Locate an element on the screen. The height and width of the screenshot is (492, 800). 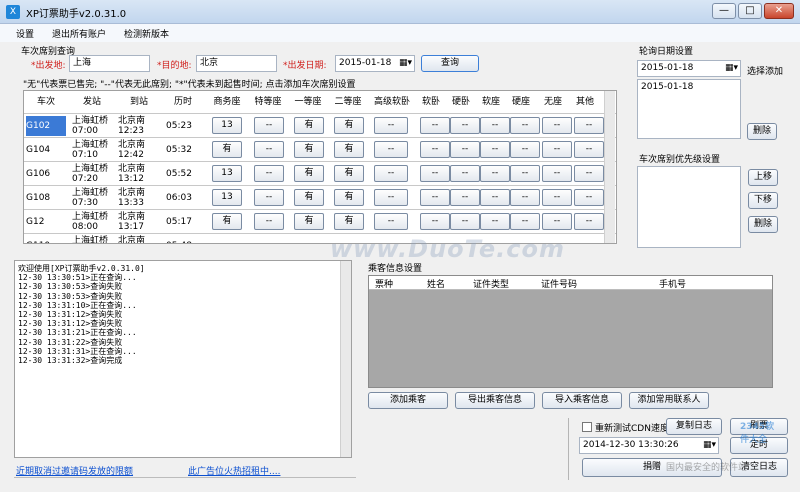
arrive-time: 13:17 is located at coordinates (131, 227).